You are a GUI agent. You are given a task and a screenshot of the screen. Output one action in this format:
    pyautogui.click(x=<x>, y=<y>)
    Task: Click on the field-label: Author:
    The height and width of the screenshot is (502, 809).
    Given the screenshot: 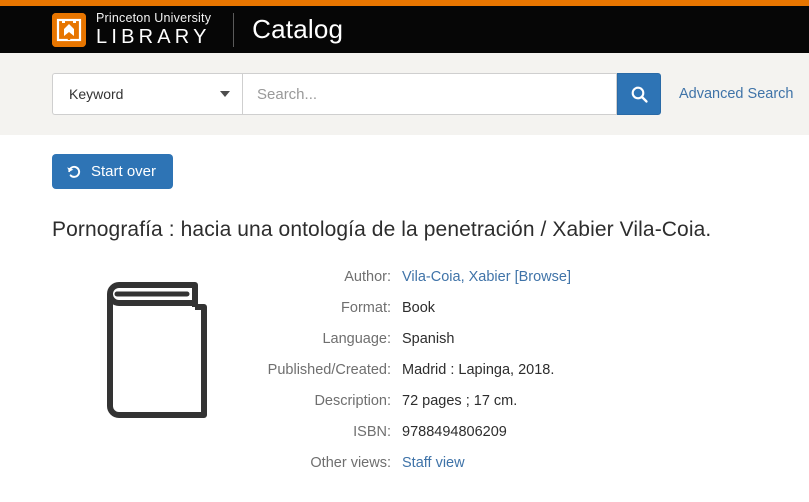 What is the action you would take?
    pyautogui.click(x=367, y=277)
    